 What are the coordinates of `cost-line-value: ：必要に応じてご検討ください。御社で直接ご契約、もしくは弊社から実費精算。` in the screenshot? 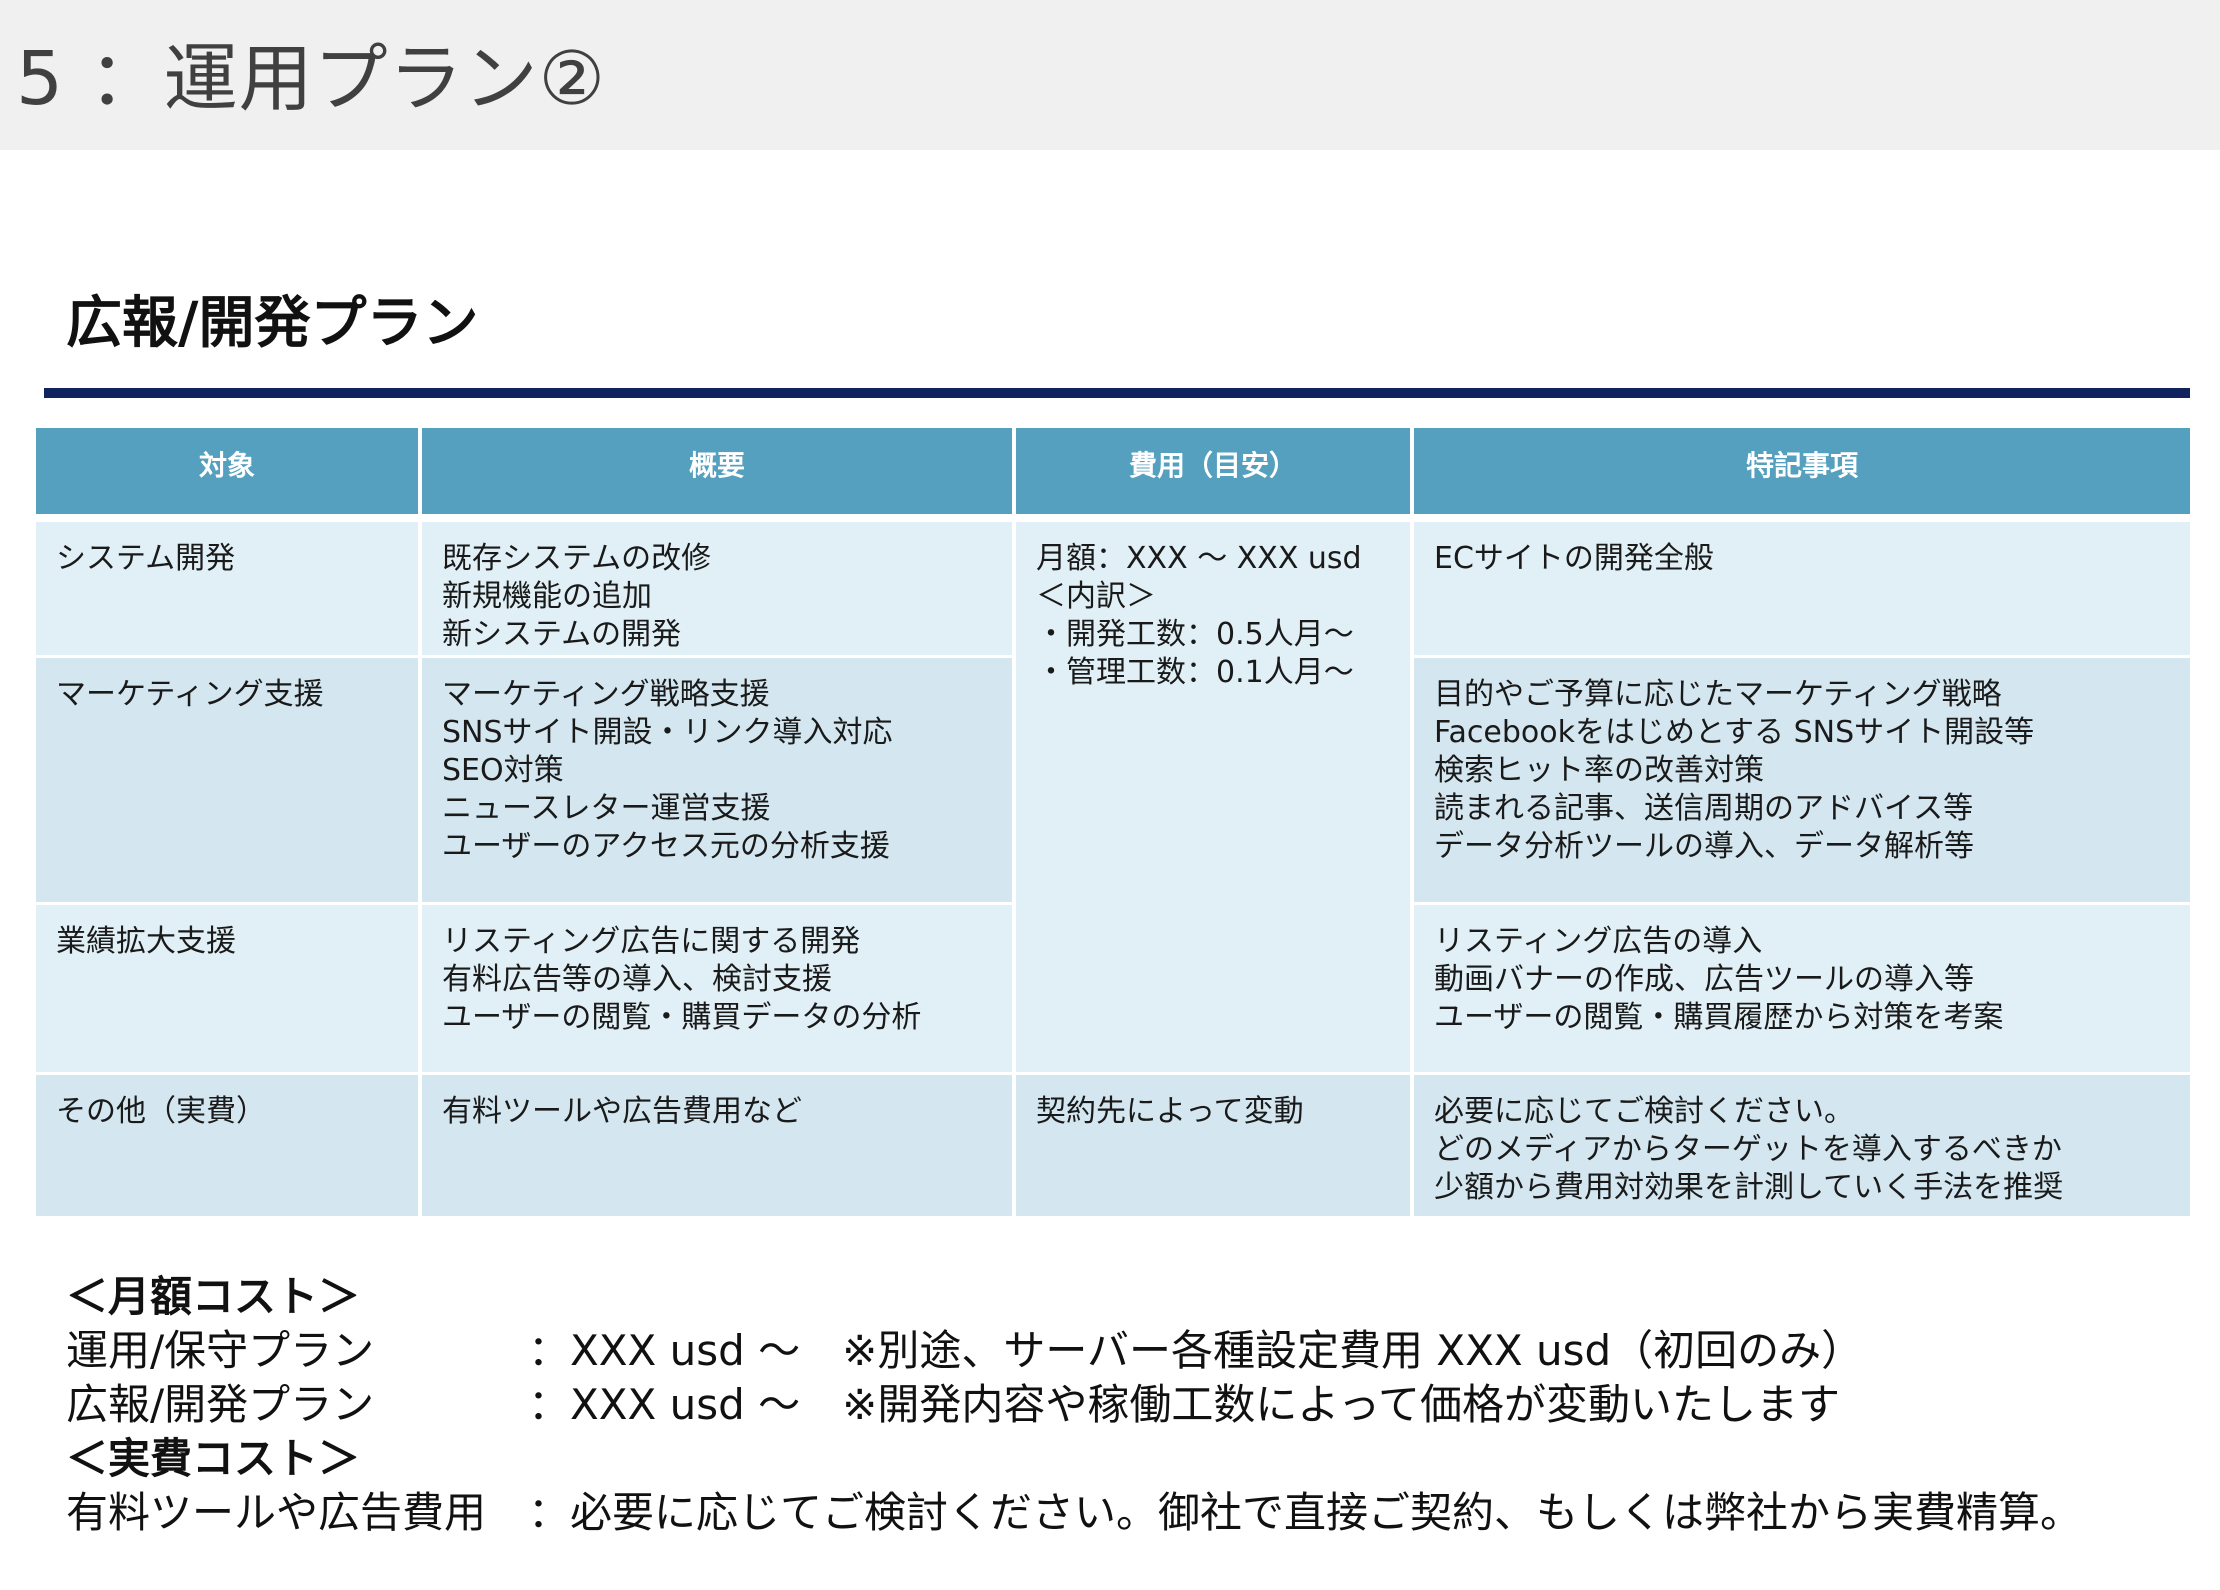 It's located at (1305, 1512).